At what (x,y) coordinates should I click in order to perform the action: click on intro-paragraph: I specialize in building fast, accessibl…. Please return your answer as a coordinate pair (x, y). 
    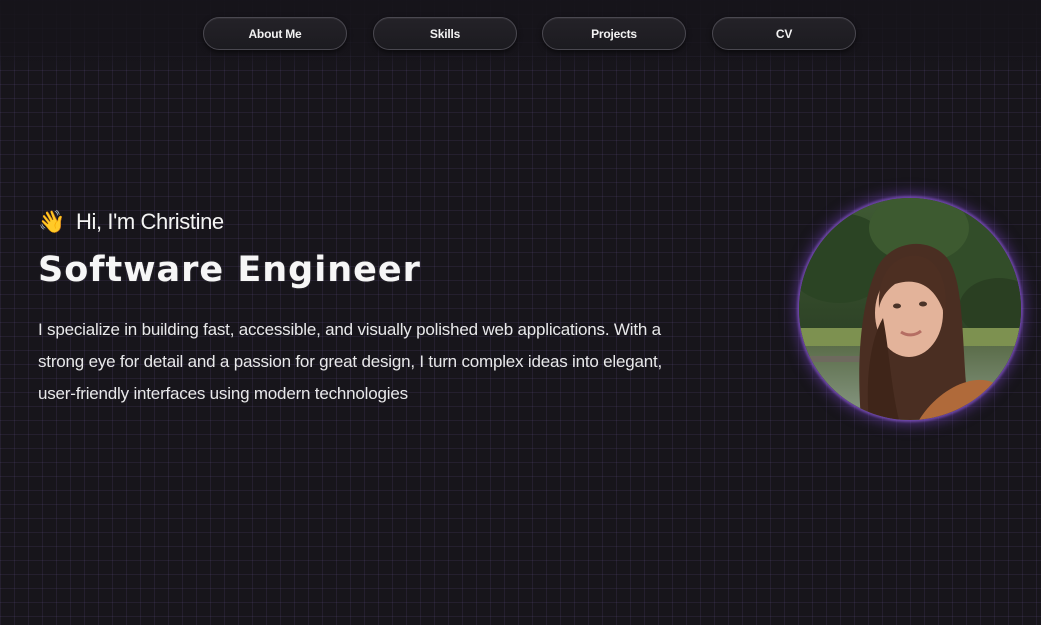
    Looking at the image, I should click on (350, 361).